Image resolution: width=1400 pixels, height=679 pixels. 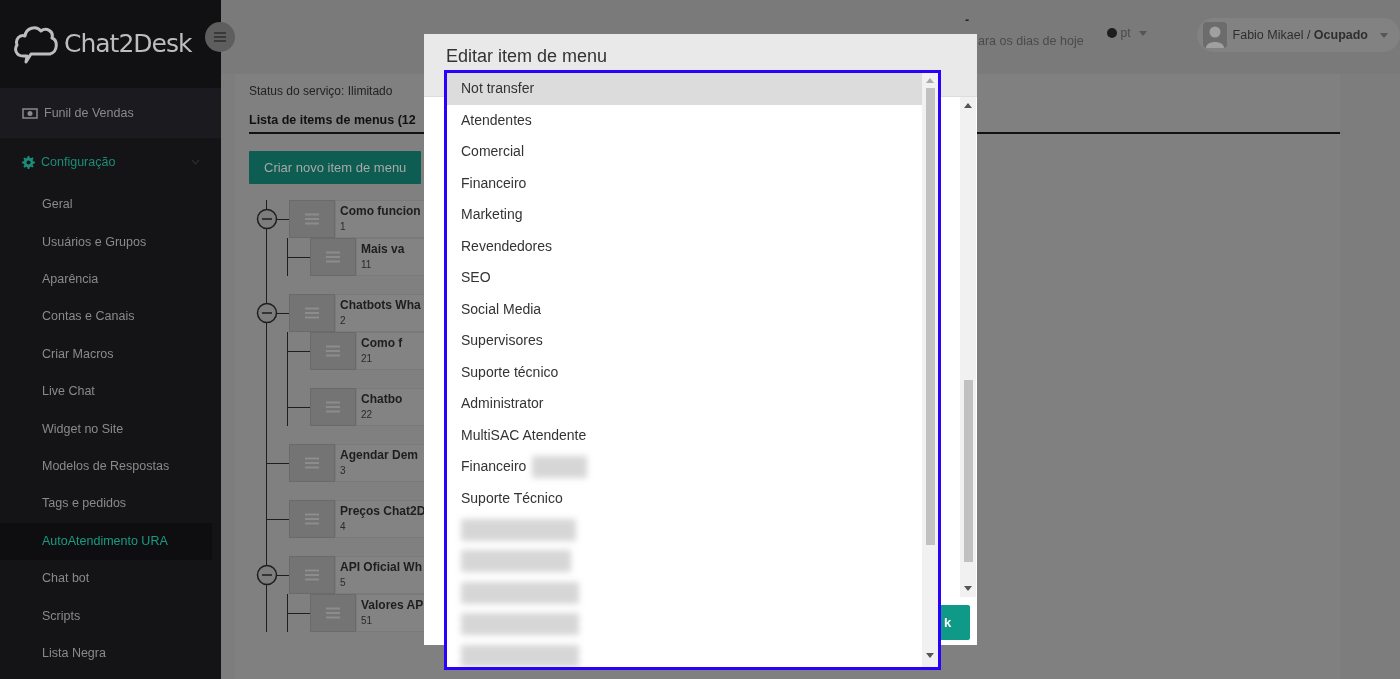 What do you see at coordinates (367, 621) in the screenshot?
I see `node-number: 51` at bounding box center [367, 621].